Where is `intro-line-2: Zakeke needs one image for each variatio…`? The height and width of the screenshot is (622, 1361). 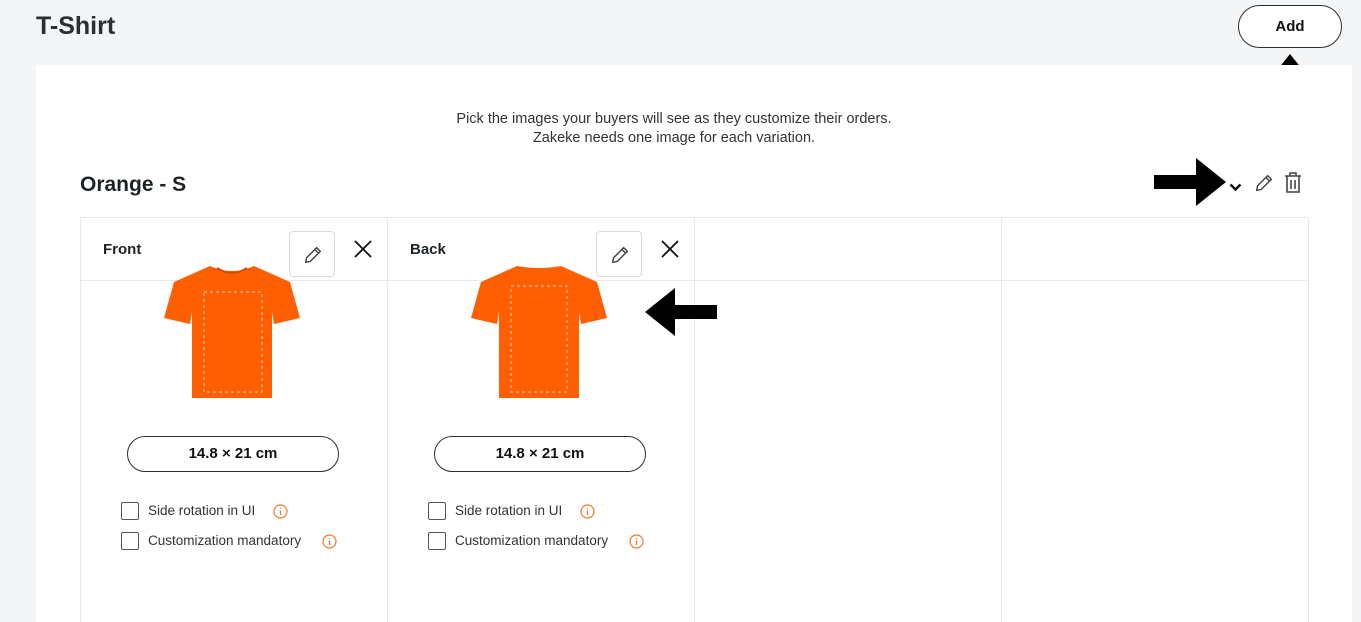 intro-line-2: Zakeke needs one image for each variatio… is located at coordinates (674, 138).